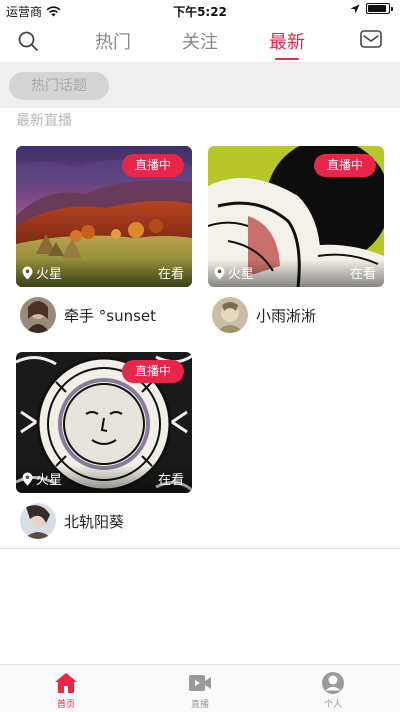  What do you see at coordinates (200, 548) in the screenshot?
I see `list-divider` at bounding box center [200, 548].